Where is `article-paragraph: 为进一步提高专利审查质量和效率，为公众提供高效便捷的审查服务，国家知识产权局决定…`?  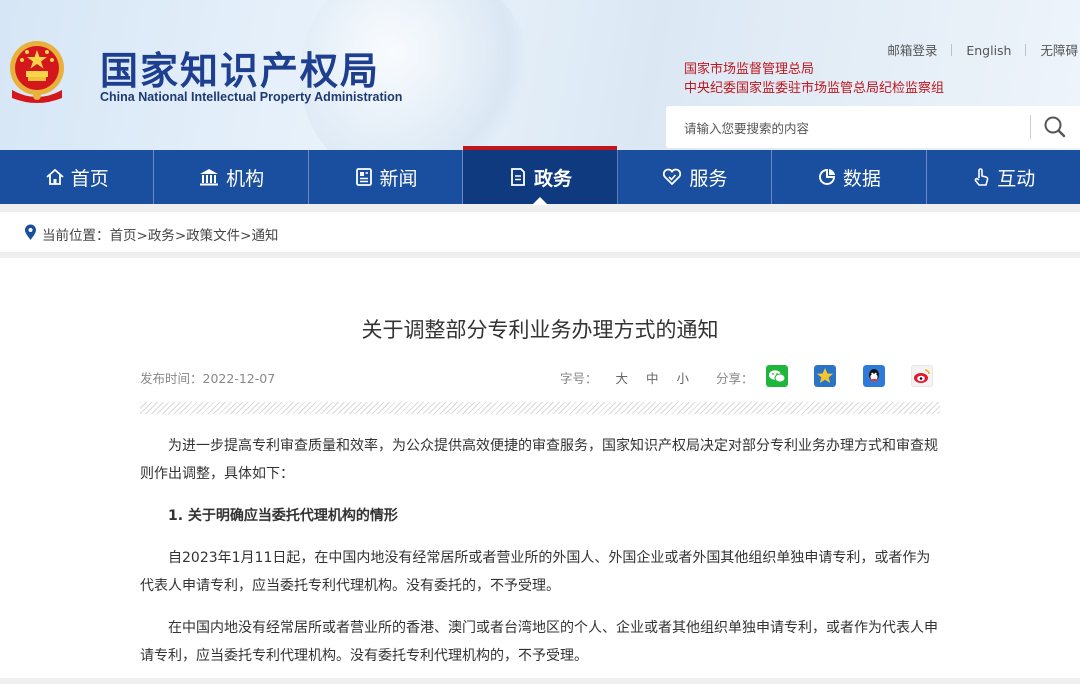
article-paragraph: 为进一步提高专利审查质量和效率，为公众提供高效便捷的审查服务，国家知识产权局决定… is located at coordinates (539, 460).